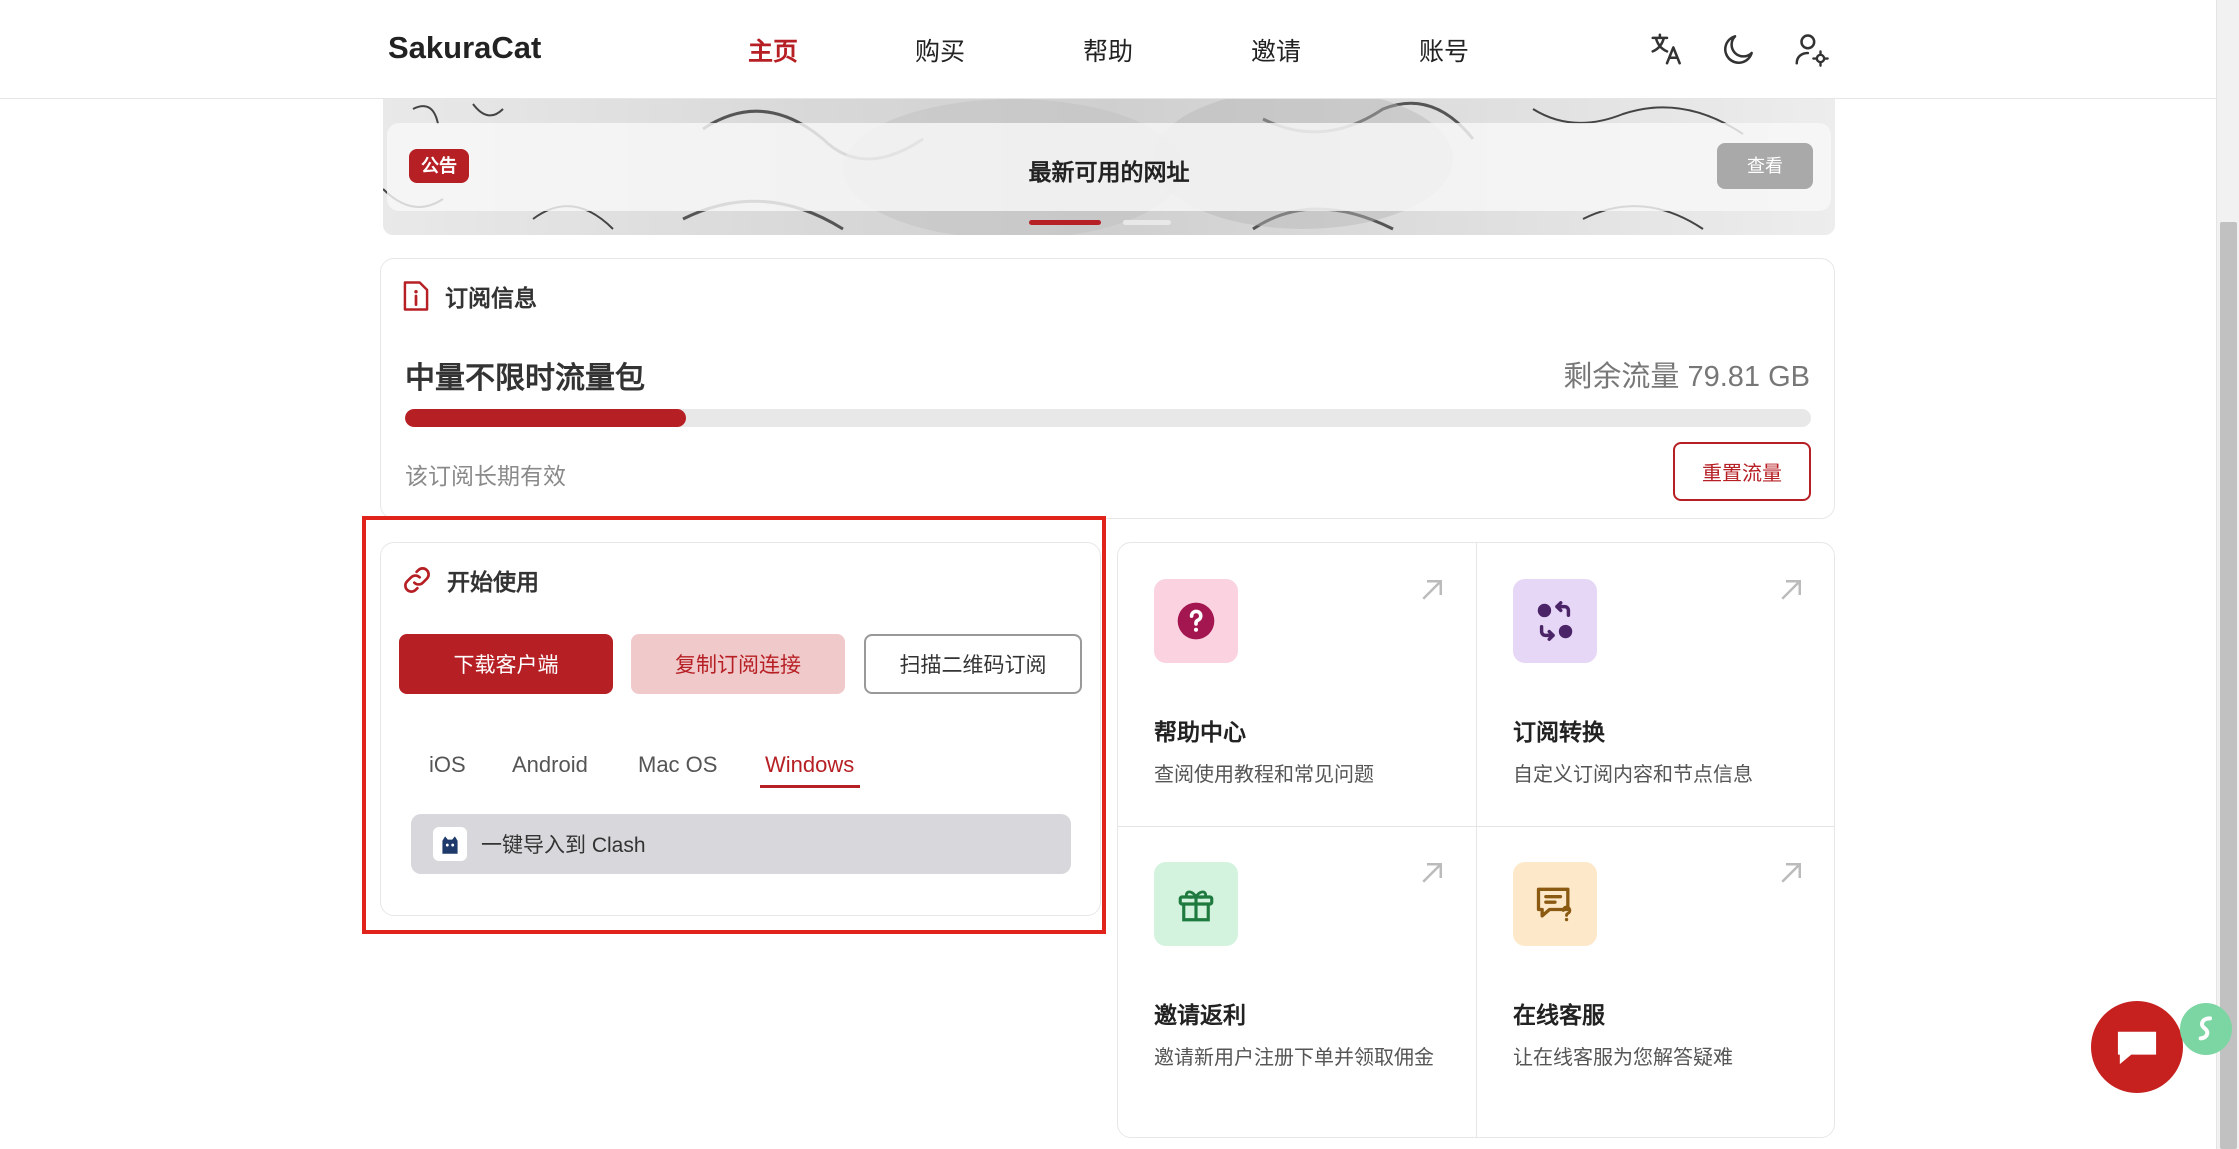 The image size is (2239, 1149). Describe the element at coordinates (1264, 775) in the screenshot. I see `quick-link-desc: 查阅使用教程和常见问题` at that location.